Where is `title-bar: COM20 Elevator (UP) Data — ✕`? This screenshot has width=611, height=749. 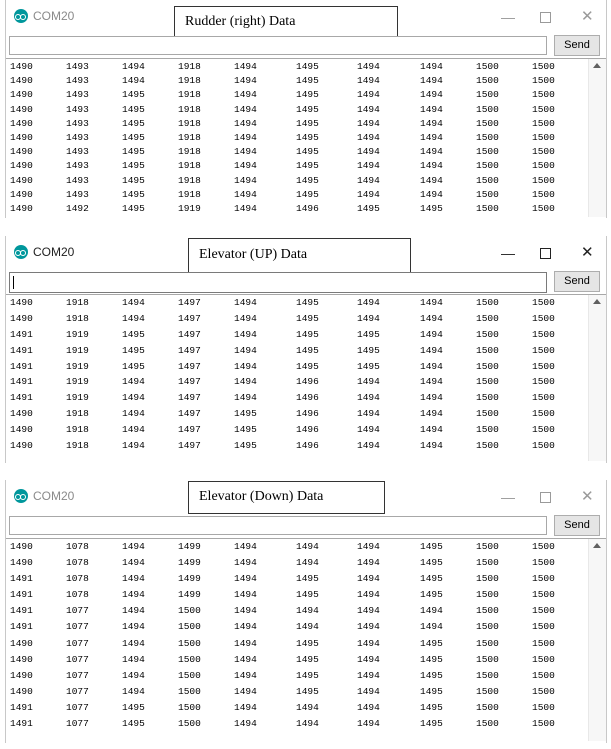 title-bar: COM20 Elevator (UP) Data — ✕ is located at coordinates (306, 255).